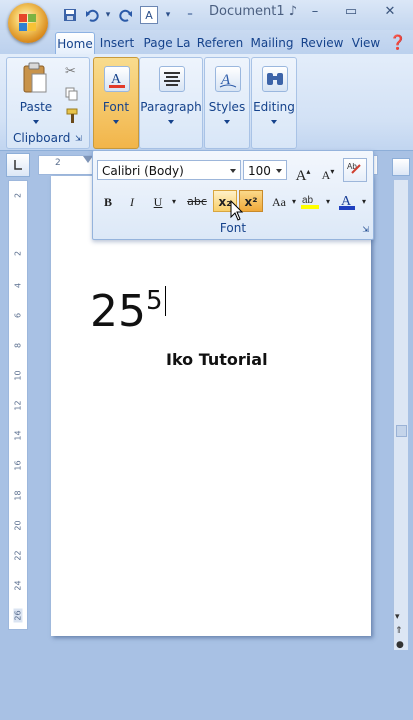 This screenshot has height=720, width=413. What do you see at coordinates (18, 435) in the screenshot?
I see `ruler-number: 14` at bounding box center [18, 435].